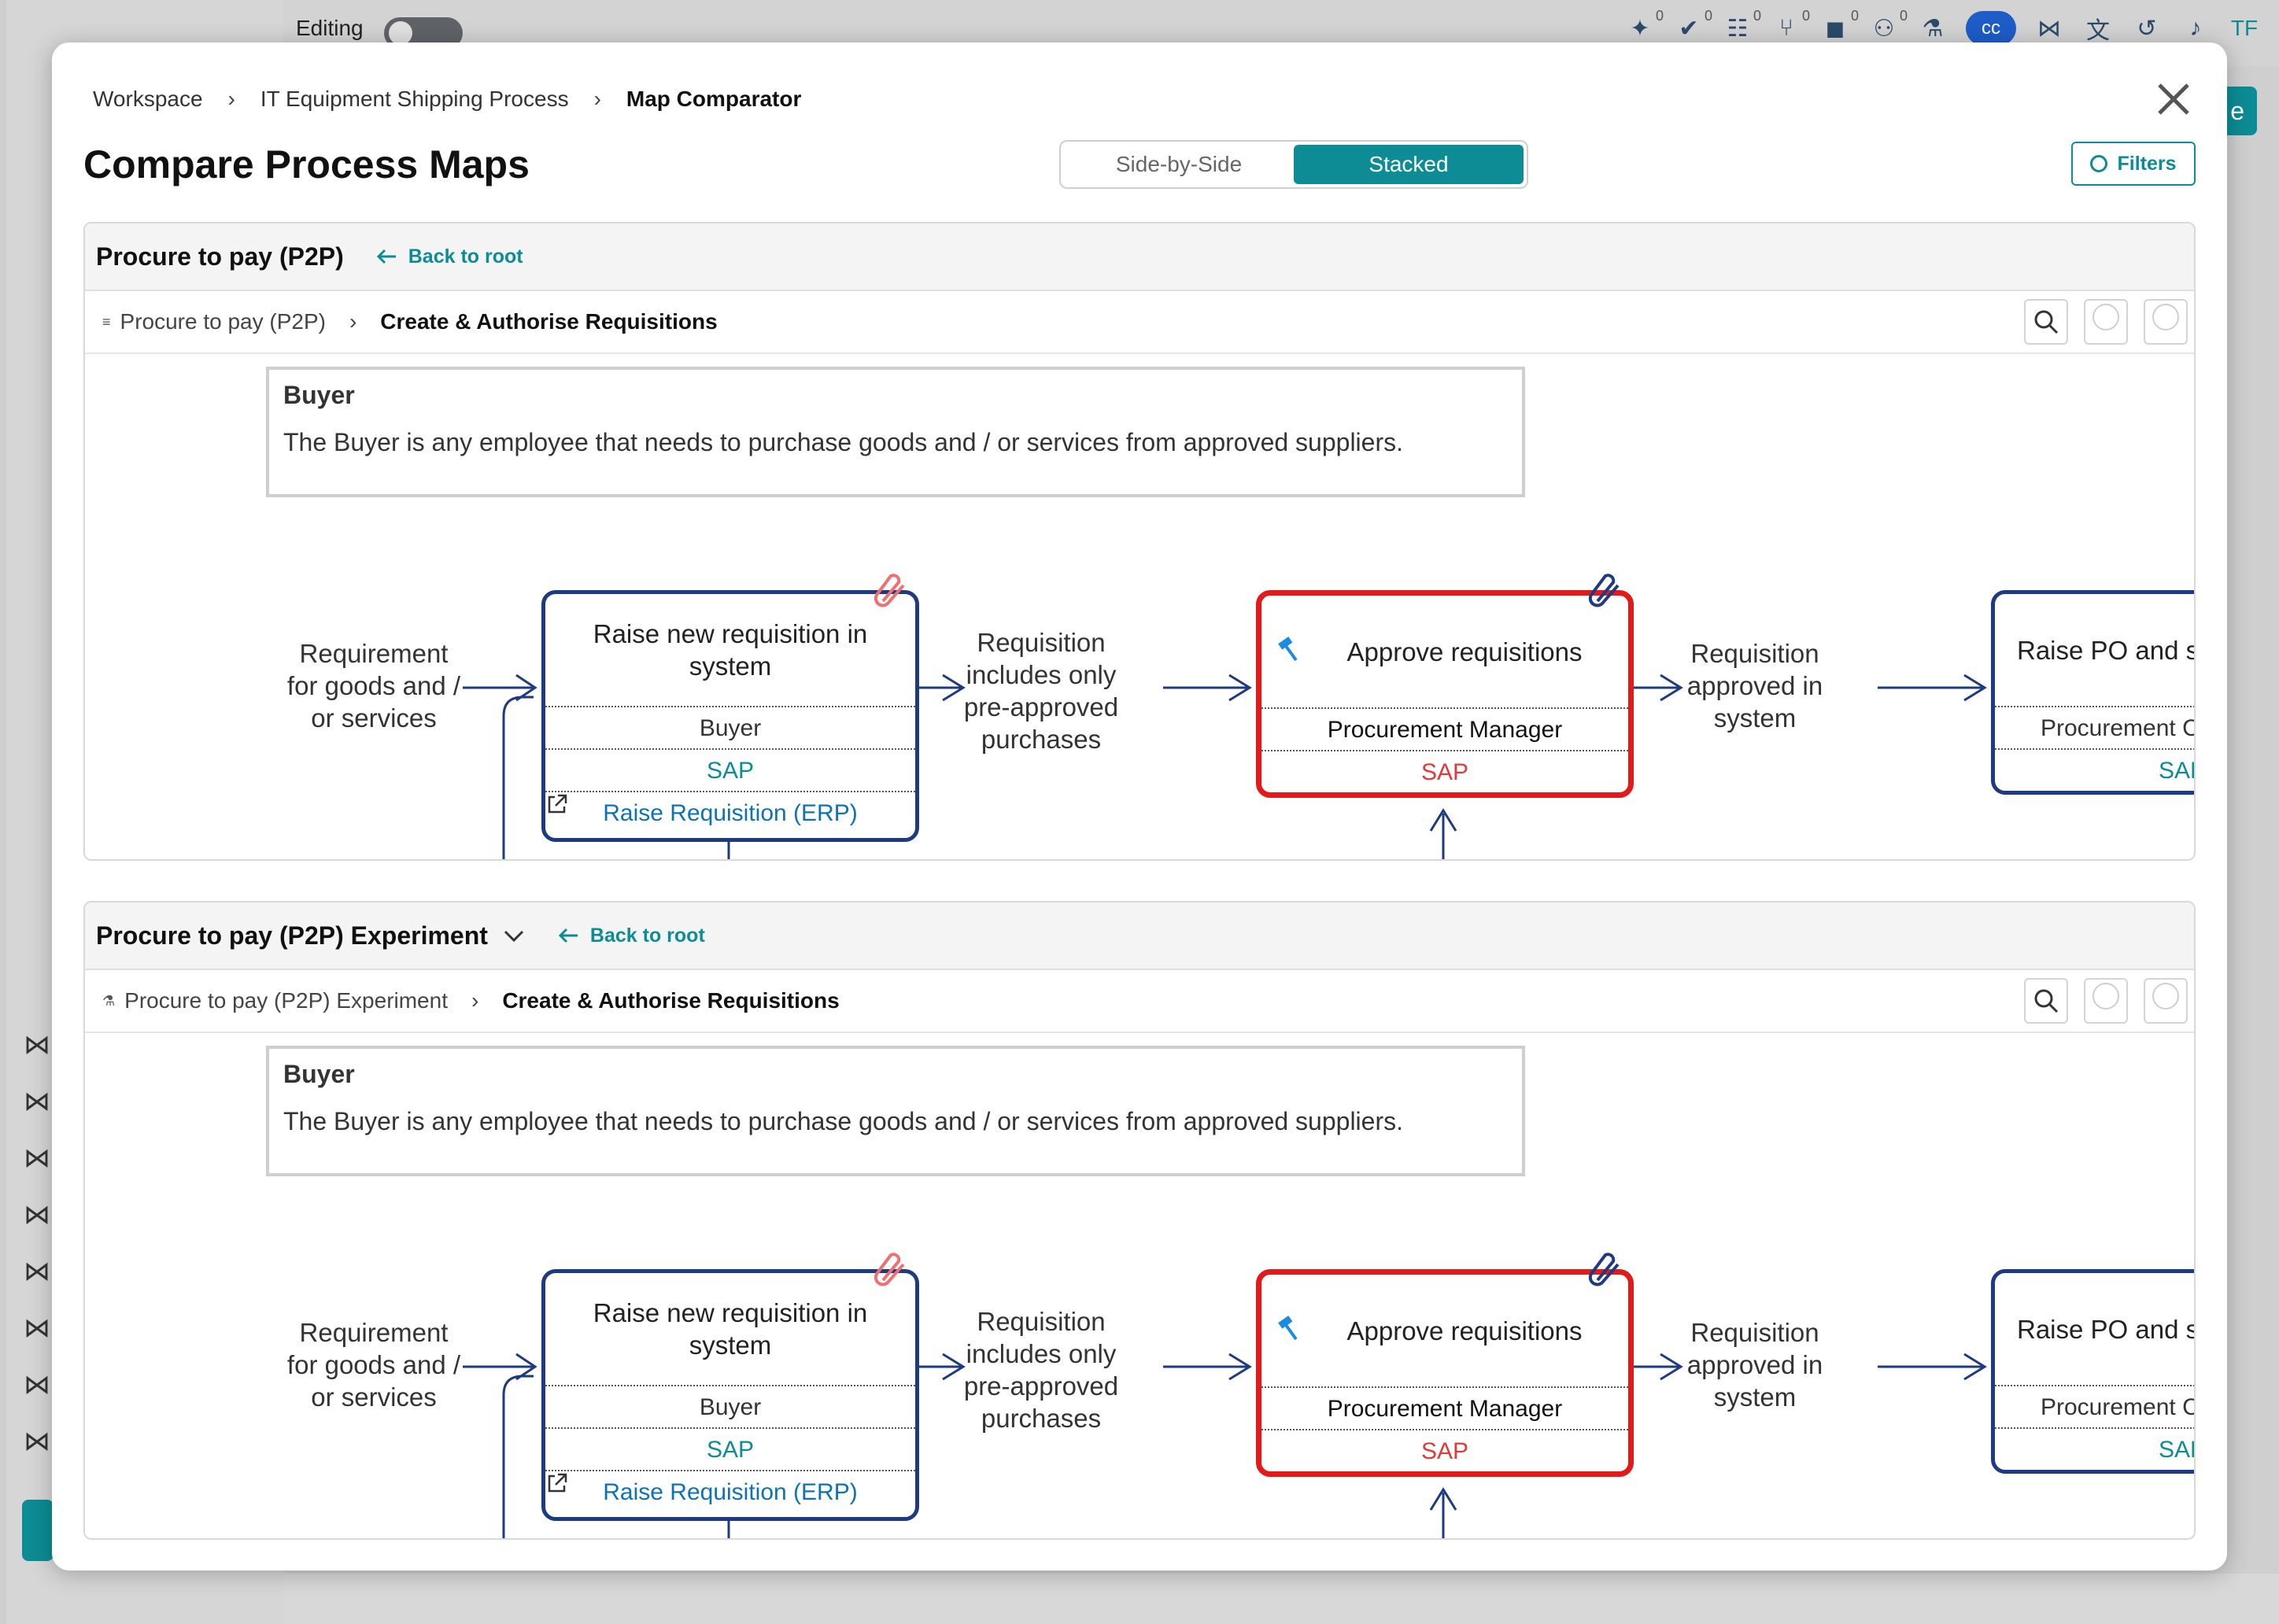 Image resolution: width=2279 pixels, height=1624 pixels. What do you see at coordinates (2195, 28) in the screenshot?
I see `notification-icon: ♪` at bounding box center [2195, 28].